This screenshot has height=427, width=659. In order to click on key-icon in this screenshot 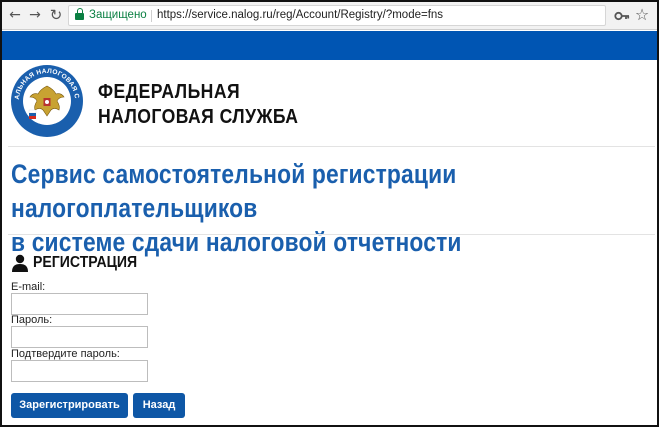, I will do `click(622, 16)`.